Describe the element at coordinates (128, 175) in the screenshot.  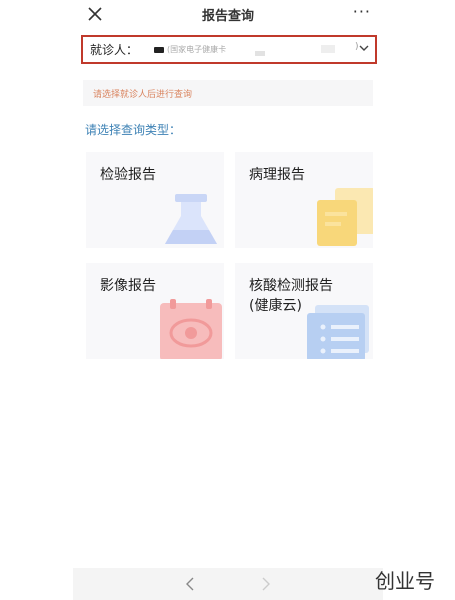
I see `card-label: 检验报告` at that location.